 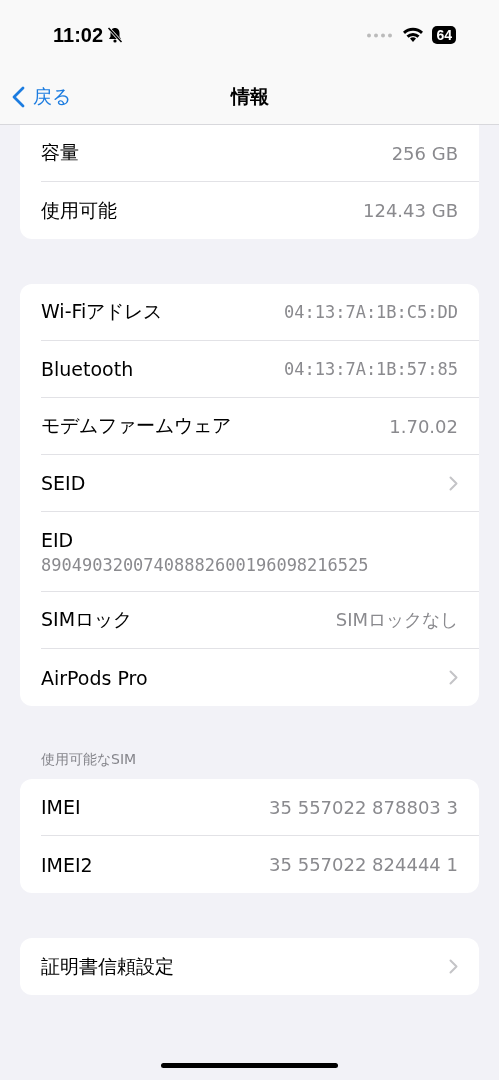 I want to click on status-time: 11:02, so click(x=78, y=35).